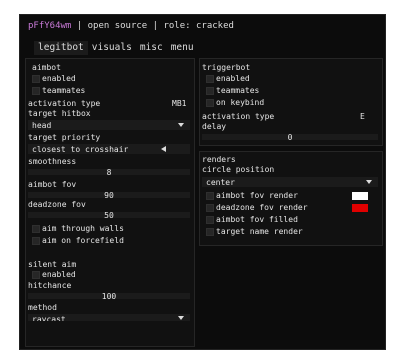  What do you see at coordinates (50, 285) in the screenshot?
I see `hitchance-label: hitchance` at bounding box center [50, 285].